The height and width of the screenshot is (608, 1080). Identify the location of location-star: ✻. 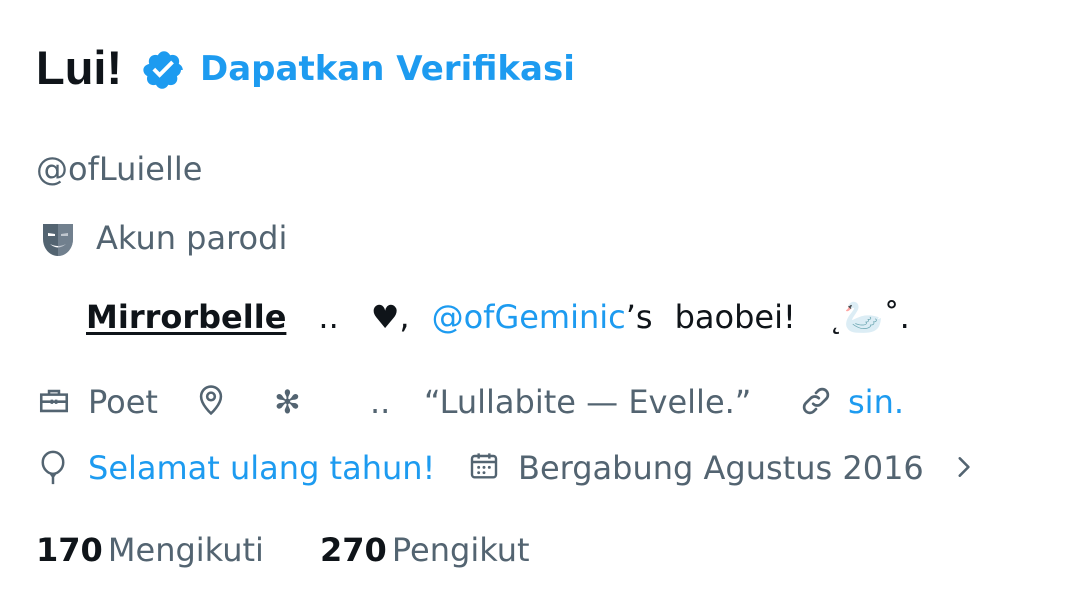
(287, 402).